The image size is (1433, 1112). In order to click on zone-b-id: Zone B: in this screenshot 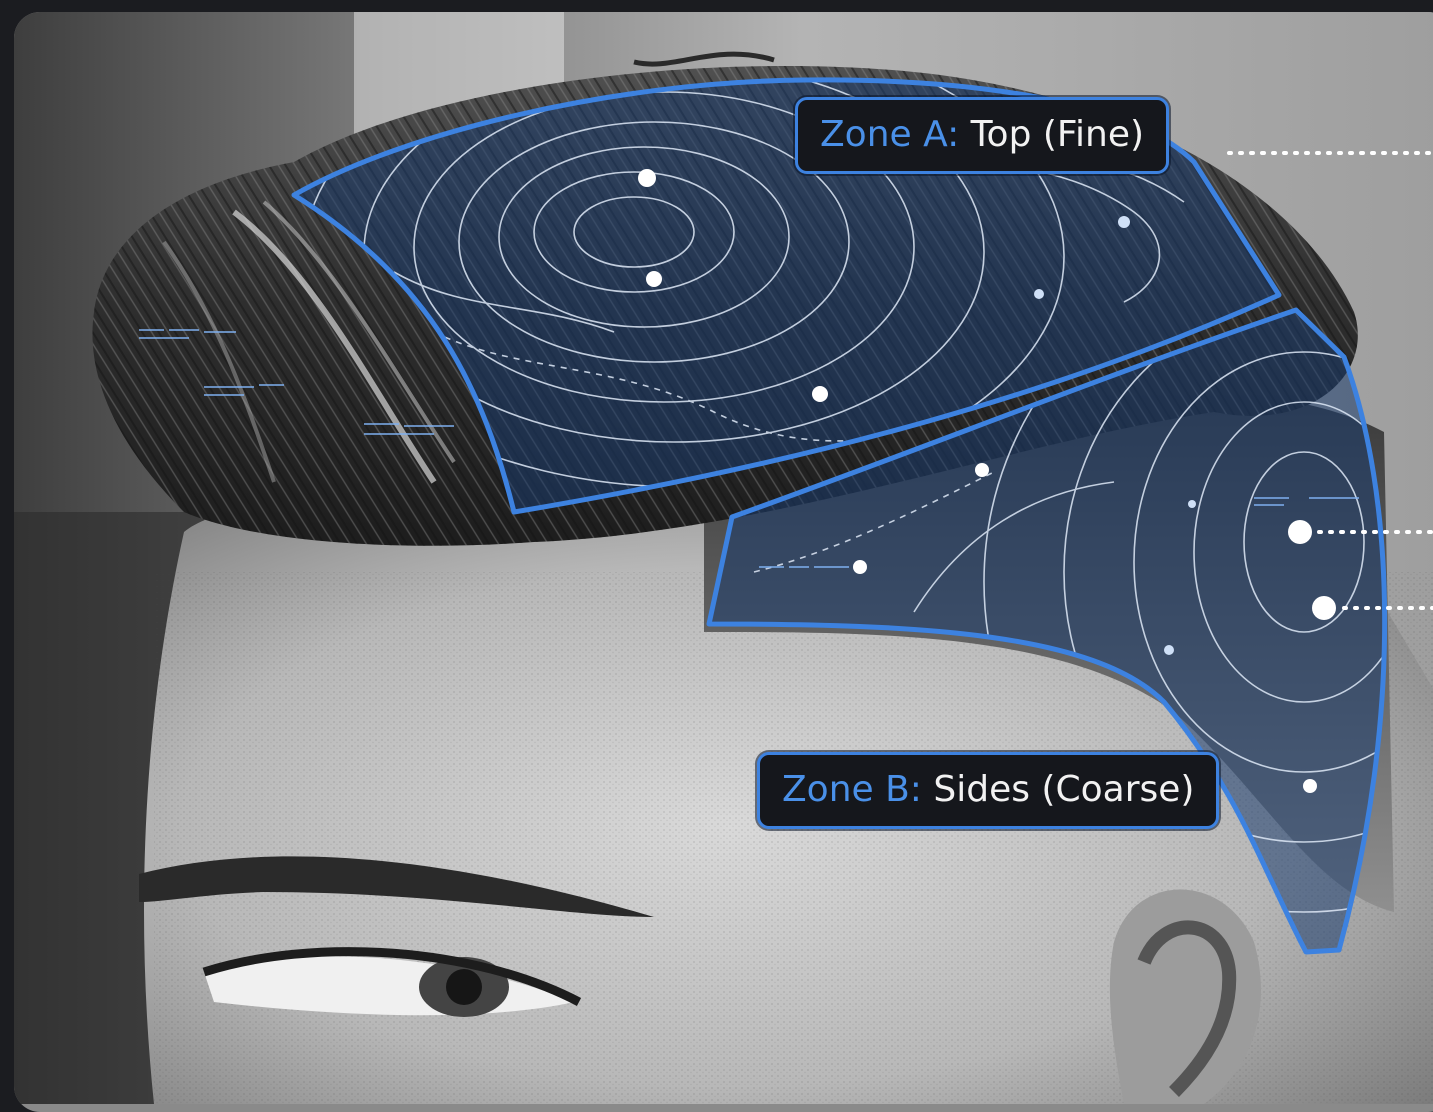, I will do `click(852, 789)`.